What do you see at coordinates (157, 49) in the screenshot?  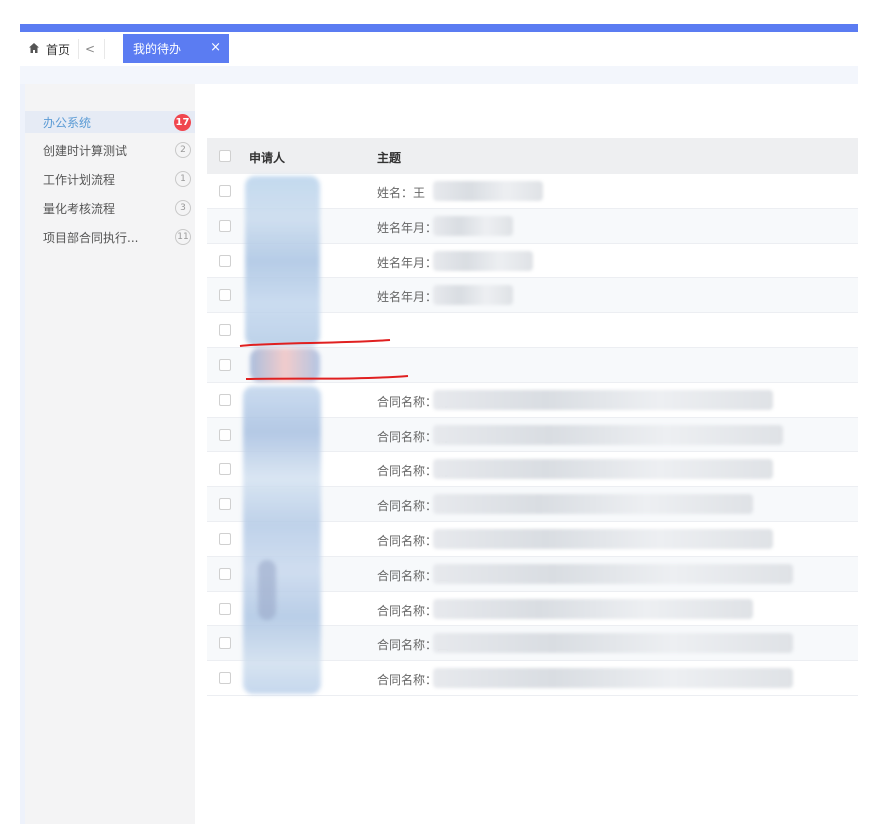 I see `tab-my-todo-label: 我的待办` at bounding box center [157, 49].